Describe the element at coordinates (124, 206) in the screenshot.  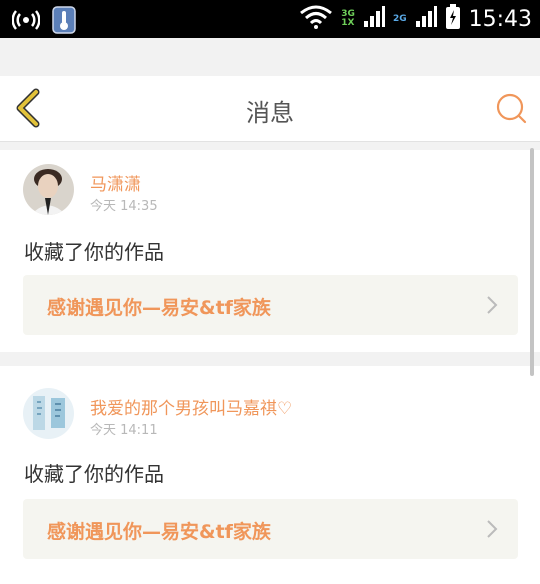
I see `timestamp: 今天 14:35` at that location.